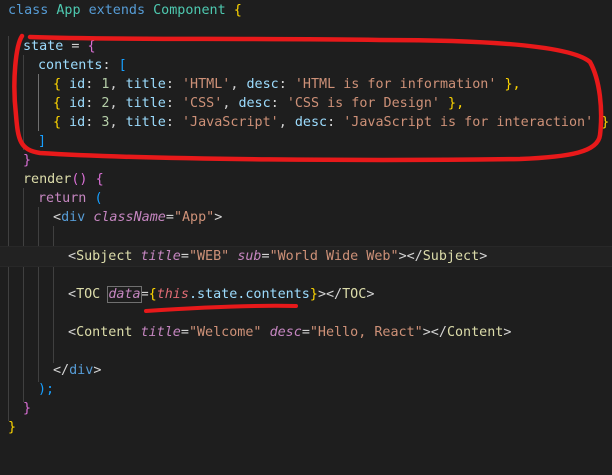 The width and height of the screenshot is (612, 475). I want to click on contents-property: contents, so click(70, 65).